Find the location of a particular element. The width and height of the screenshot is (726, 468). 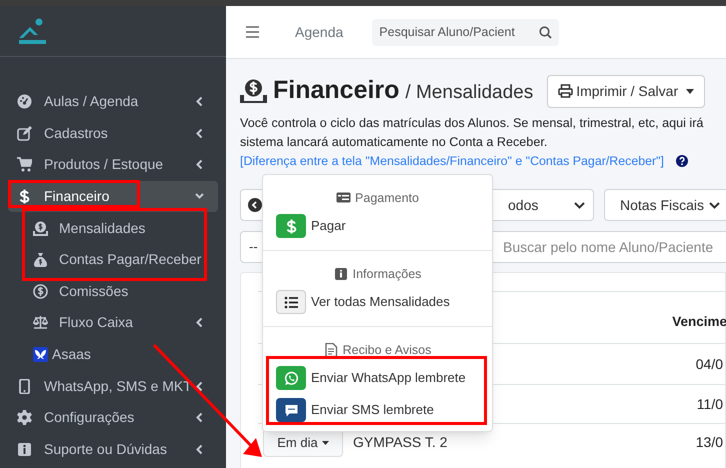

sidebar-item: Mensalidades is located at coordinates (113, 228).